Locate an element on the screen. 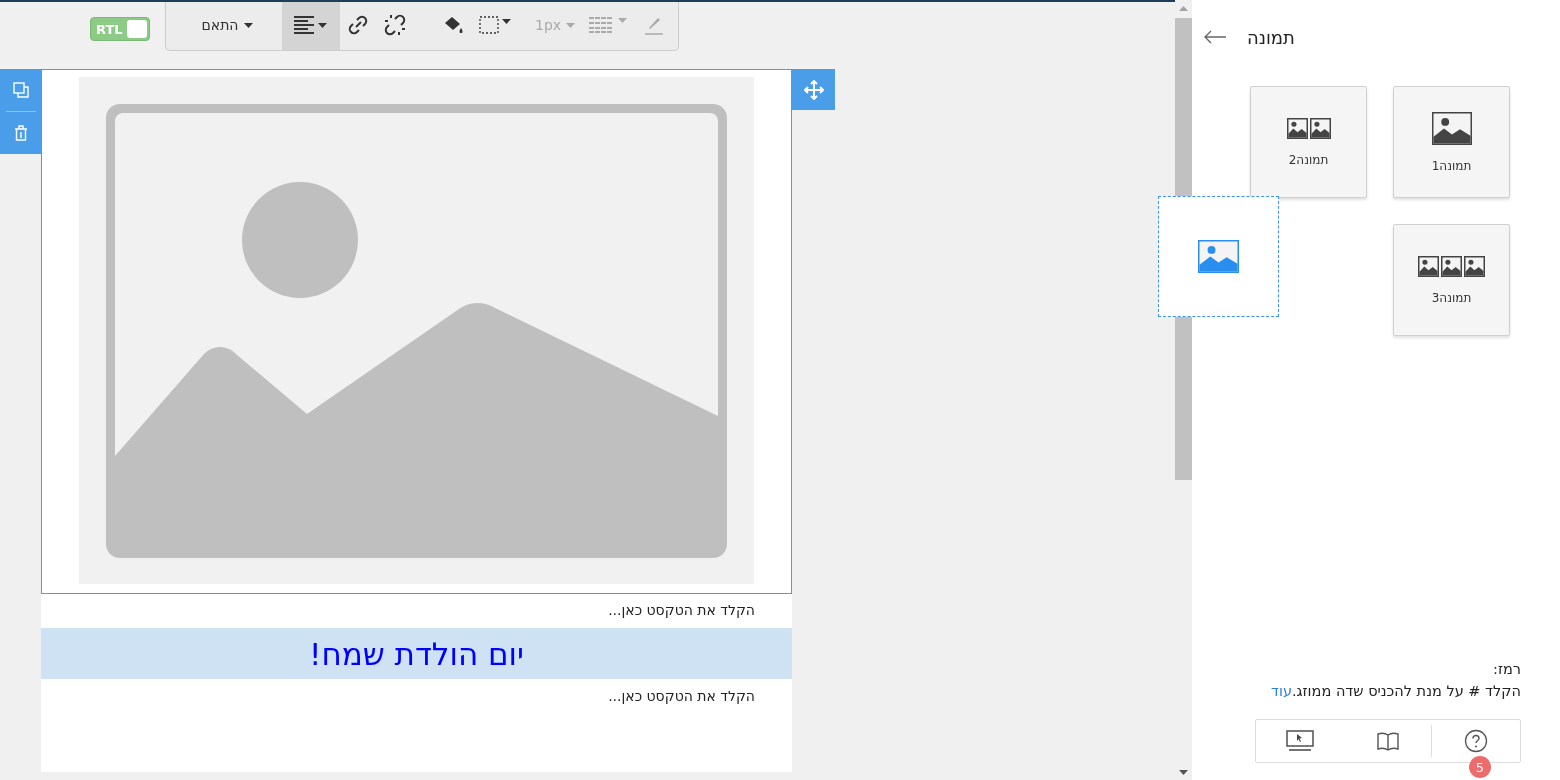 Image resolution: width=1560 pixels, height=780 pixels. back-arrow-icon is located at coordinates (1215, 37).